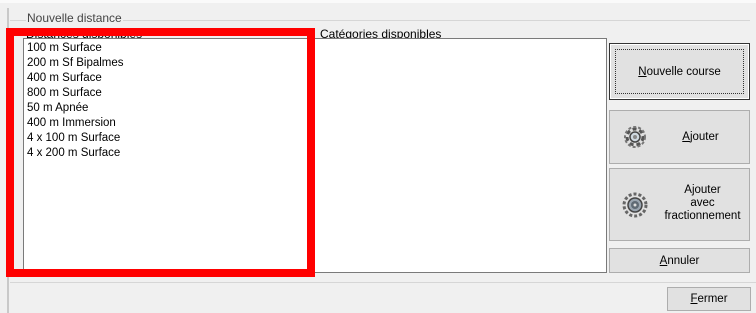 This screenshot has height=313, width=756. What do you see at coordinates (635, 138) in the screenshot?
I see `gear-icon` at bounding box center [635, 138].